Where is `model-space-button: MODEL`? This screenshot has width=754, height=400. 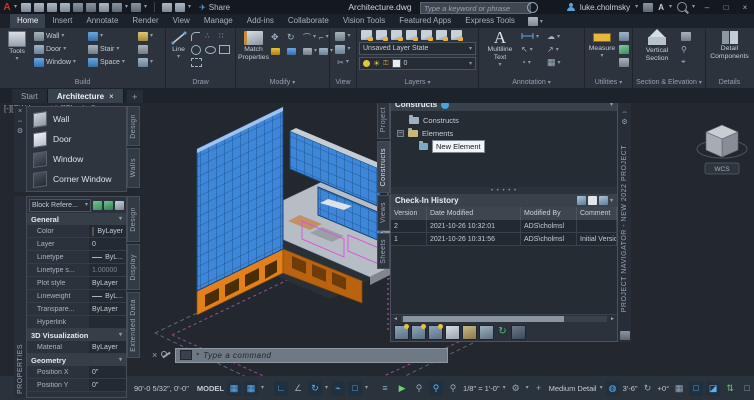 model-space-button: MODEL is located at coordinates (210, 388).